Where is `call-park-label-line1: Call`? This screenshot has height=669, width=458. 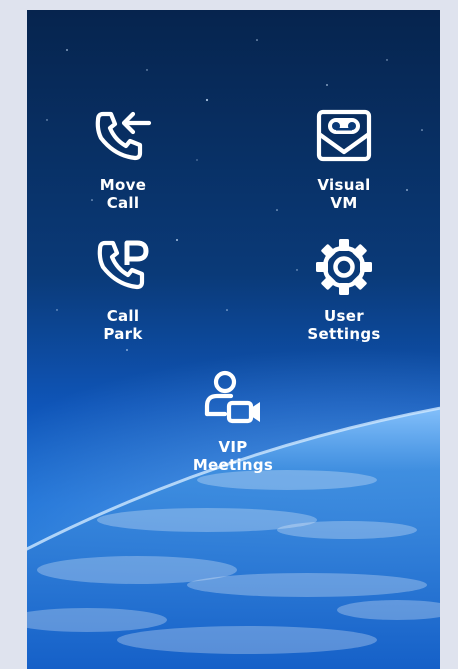
call-park-label-line1: Call is located at coordinates (123, 316).